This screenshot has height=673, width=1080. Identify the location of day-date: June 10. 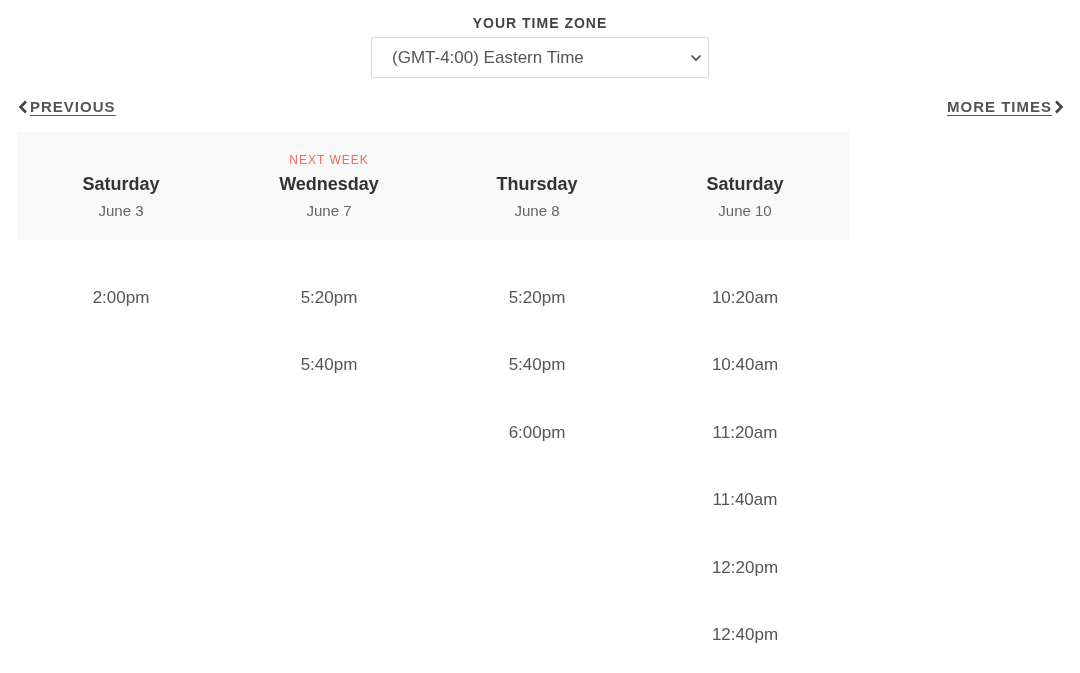
(745, 211).